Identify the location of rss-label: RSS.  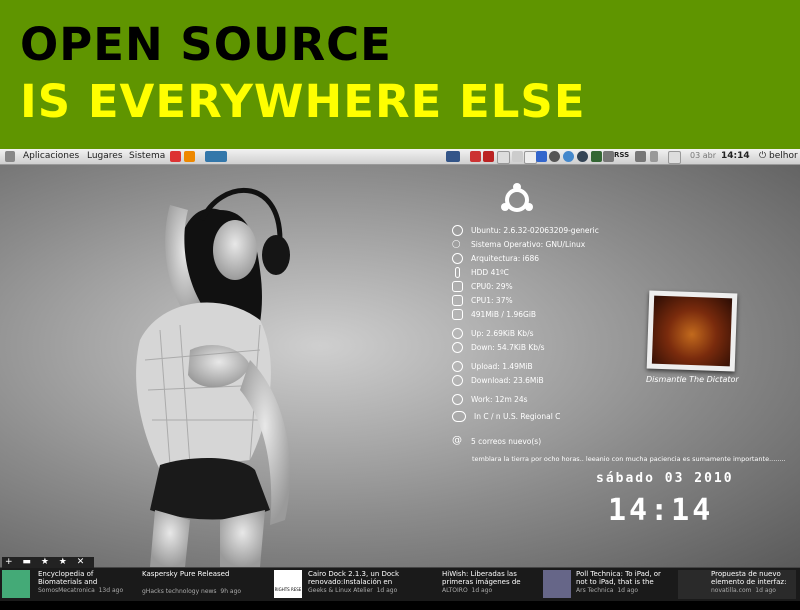
(621, 155).